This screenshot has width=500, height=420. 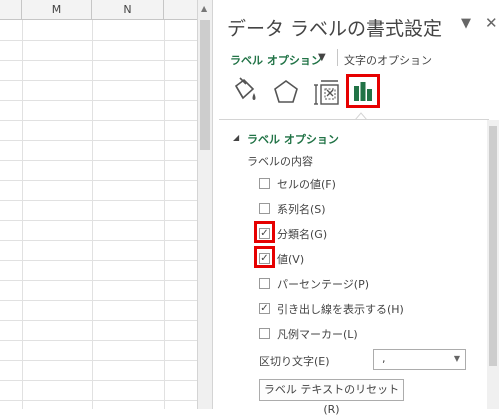 What do you see at coordinates (205, 85) in the screenshot?
I see `sheet-scroll-thumb` at bounding box center [205, 85].